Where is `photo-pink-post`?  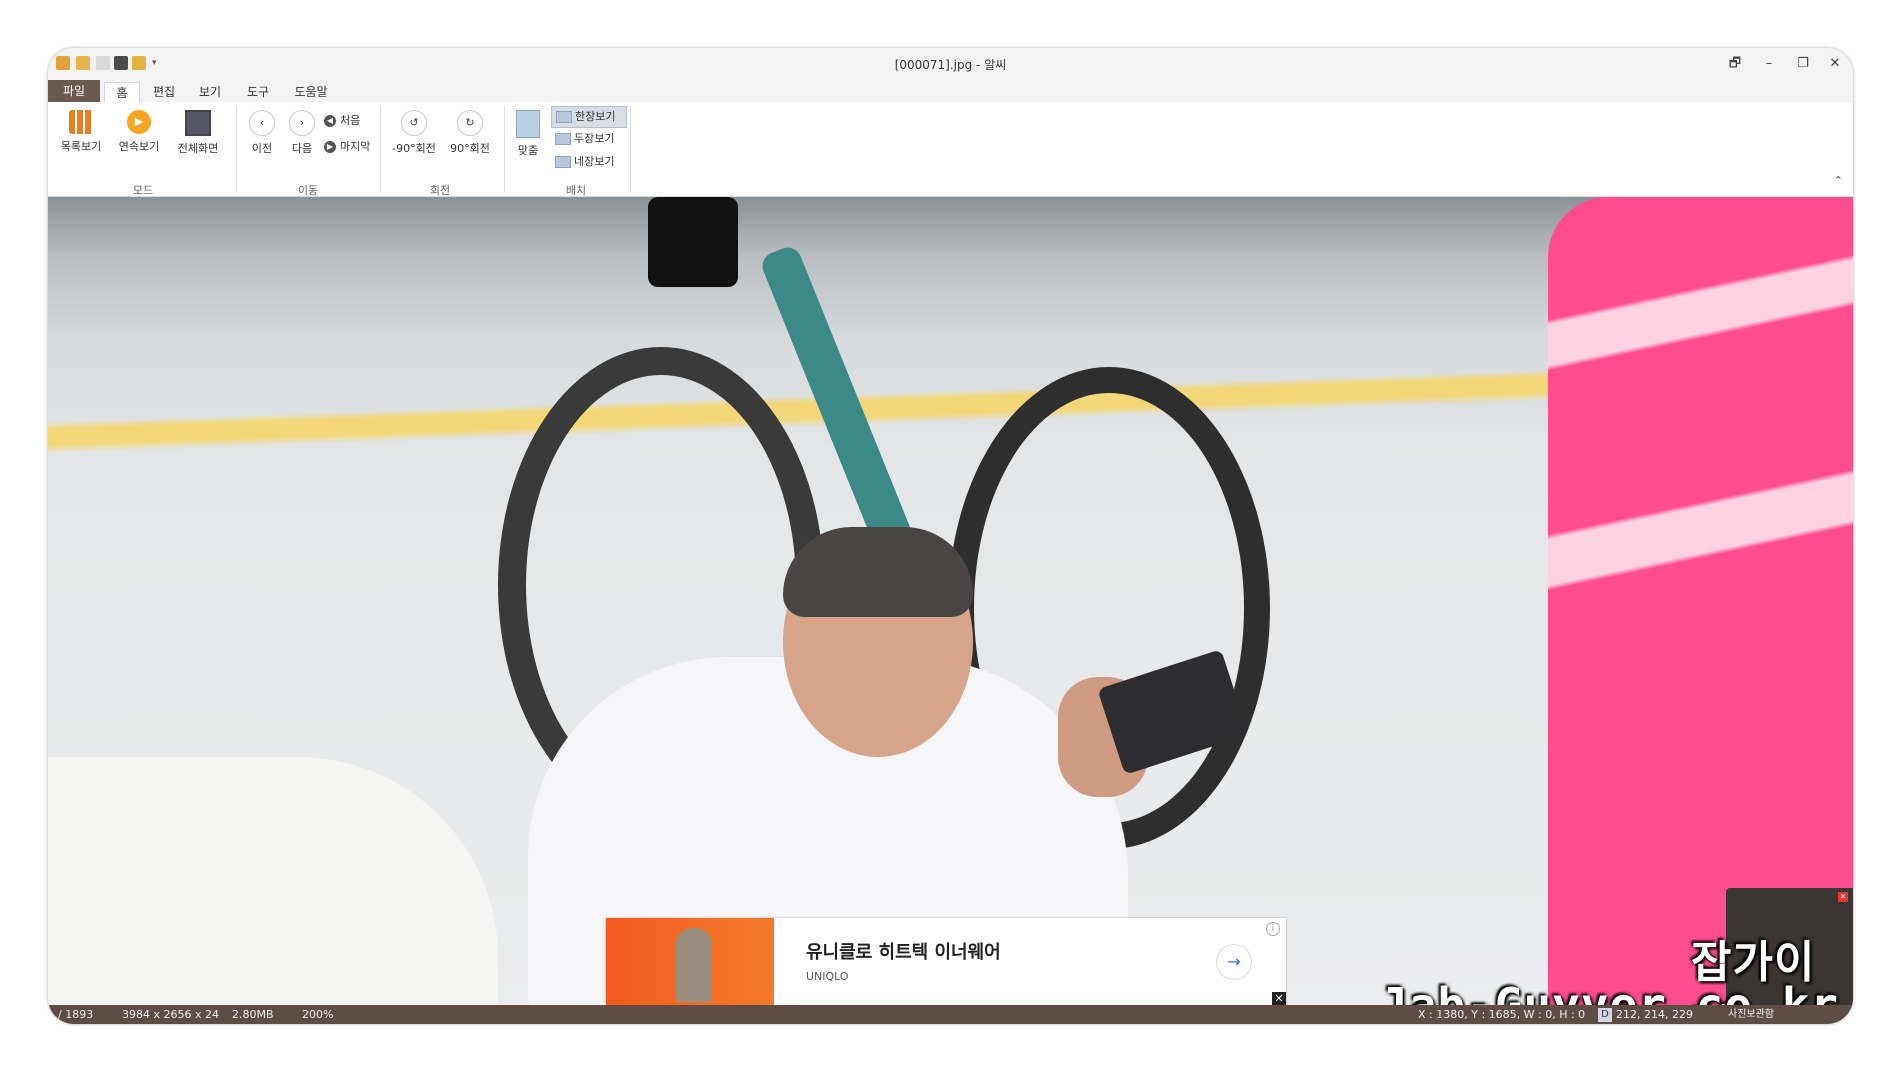
photo-pink-post is located at coordinates (1700, 601).